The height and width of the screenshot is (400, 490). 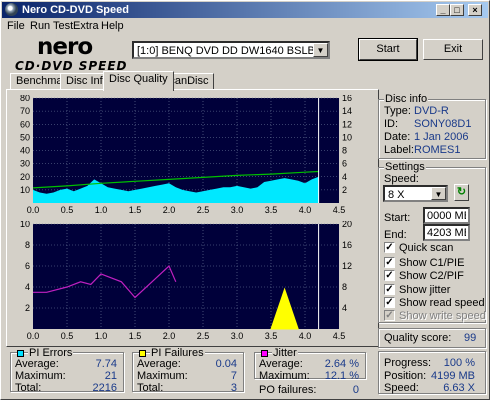 I want to click on y-left-tick-label: 6, so click(x=27, y=266).